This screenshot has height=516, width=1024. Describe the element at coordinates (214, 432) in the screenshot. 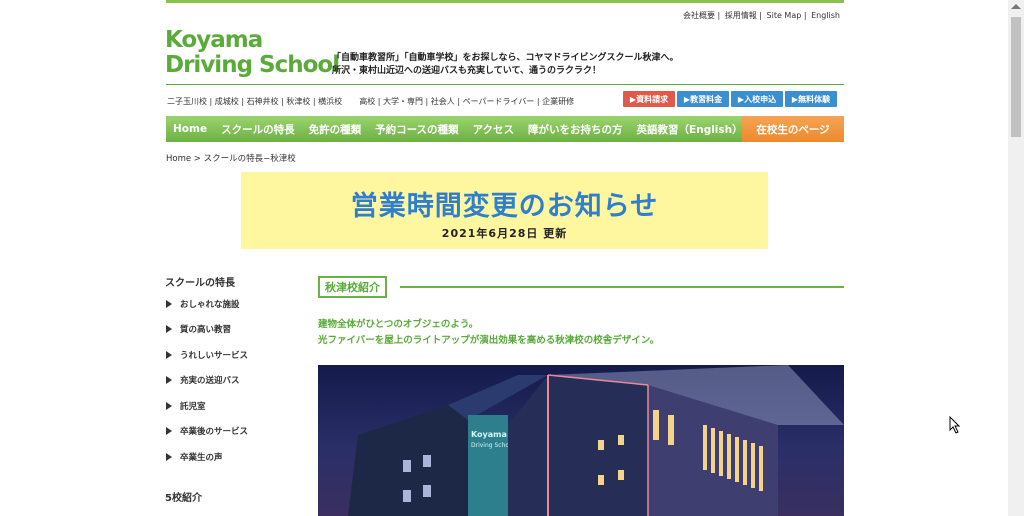

I see `sidebar-item-label: 卒業後のサービス` at that location.